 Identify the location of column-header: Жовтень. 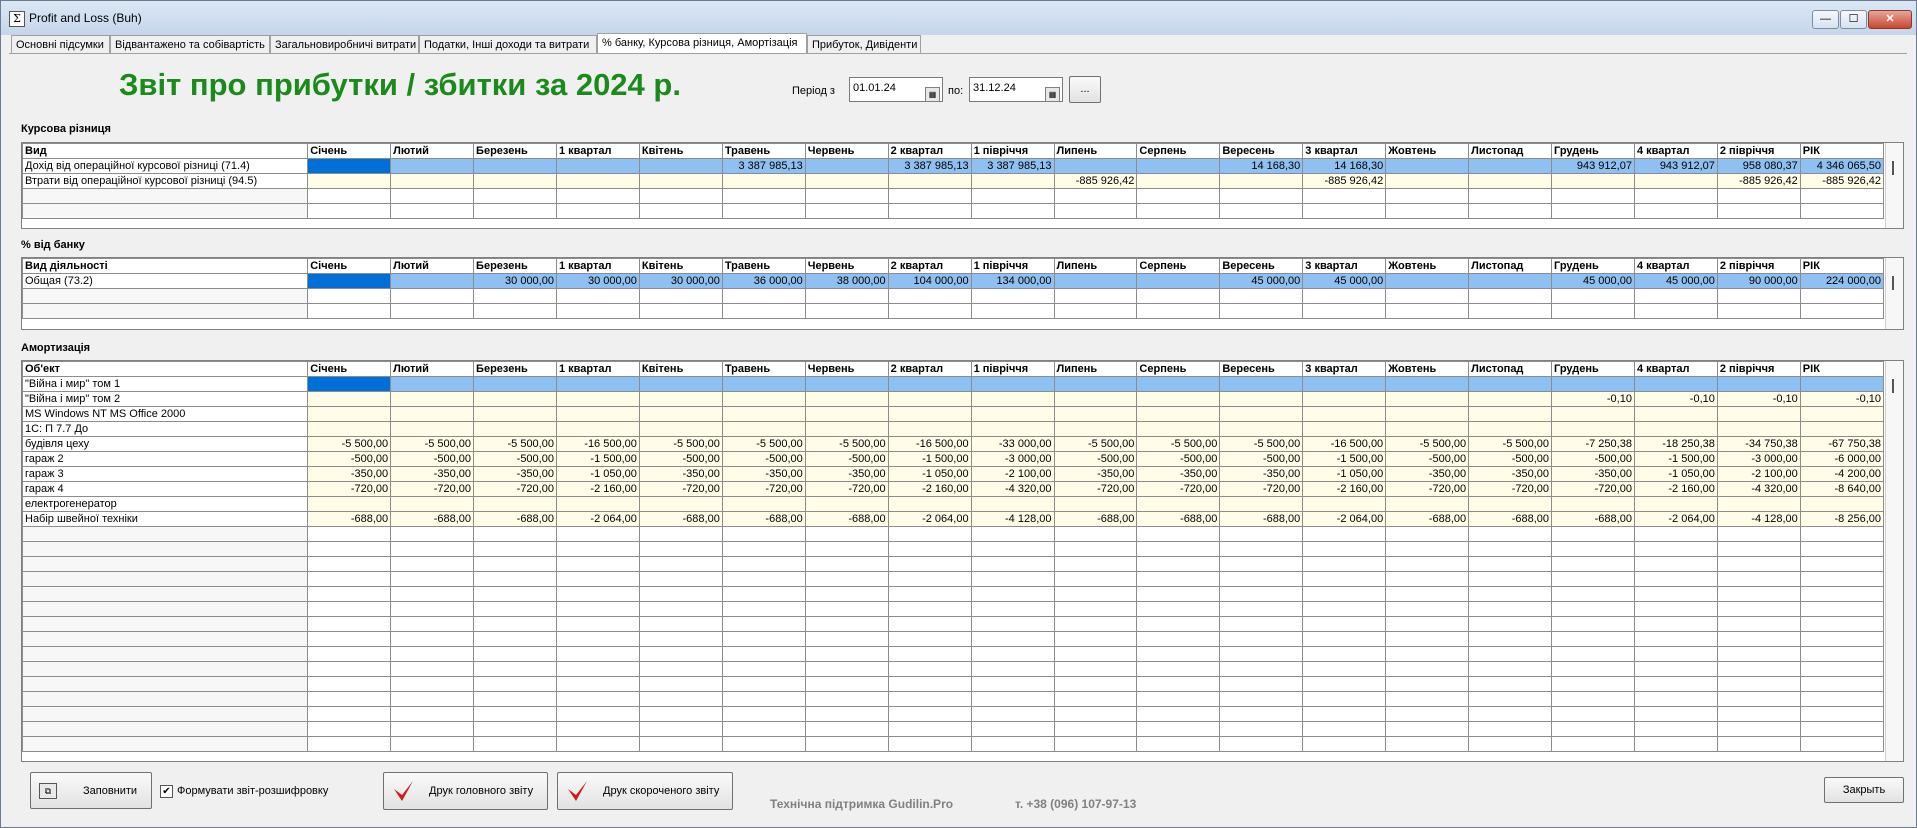
(1427, 266).